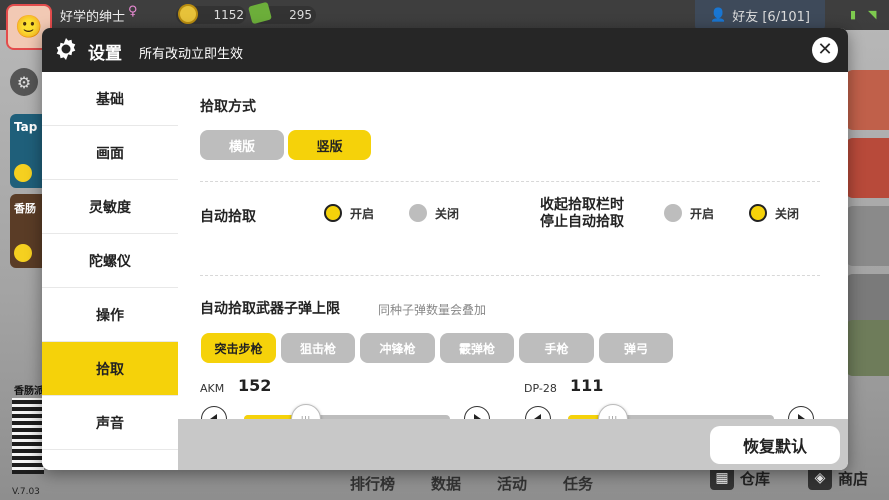 This screenshot has width=889, height=500. Describe the element at coordinates (24, 82) in the screenshot. I see `side-settings-gear-icon: ⚙` at that location.